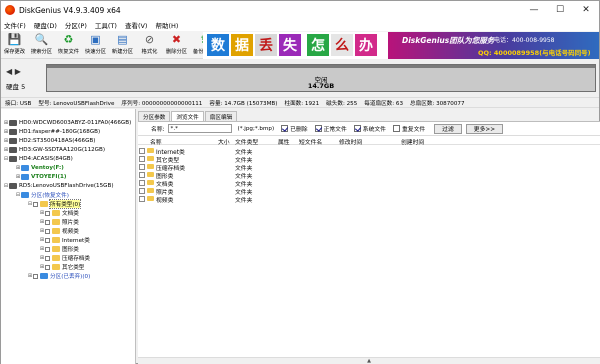  What do you see at coordinates (187, 116) in the screenshot?
I see `tab-browse-files: 浏览文件` at bounding box center [187, 116].